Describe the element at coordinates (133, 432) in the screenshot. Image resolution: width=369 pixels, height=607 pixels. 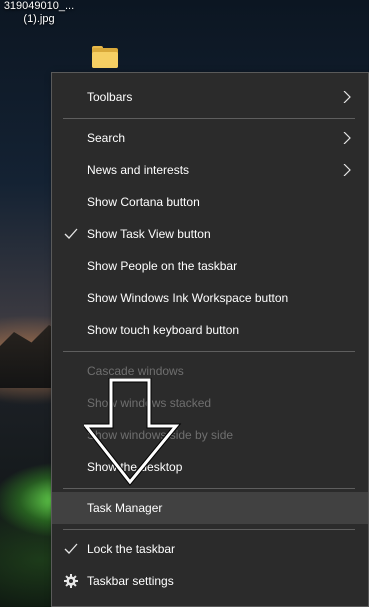
I see `down-arrow-annotation-icon` at that location.